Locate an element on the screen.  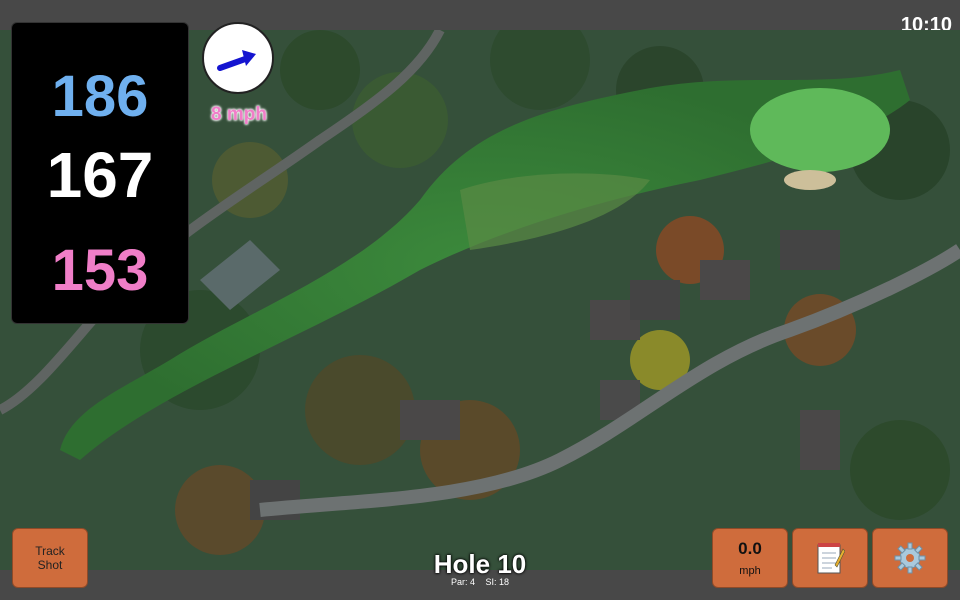
hole-title: Hole 10 is located at coordinates (480, 564).